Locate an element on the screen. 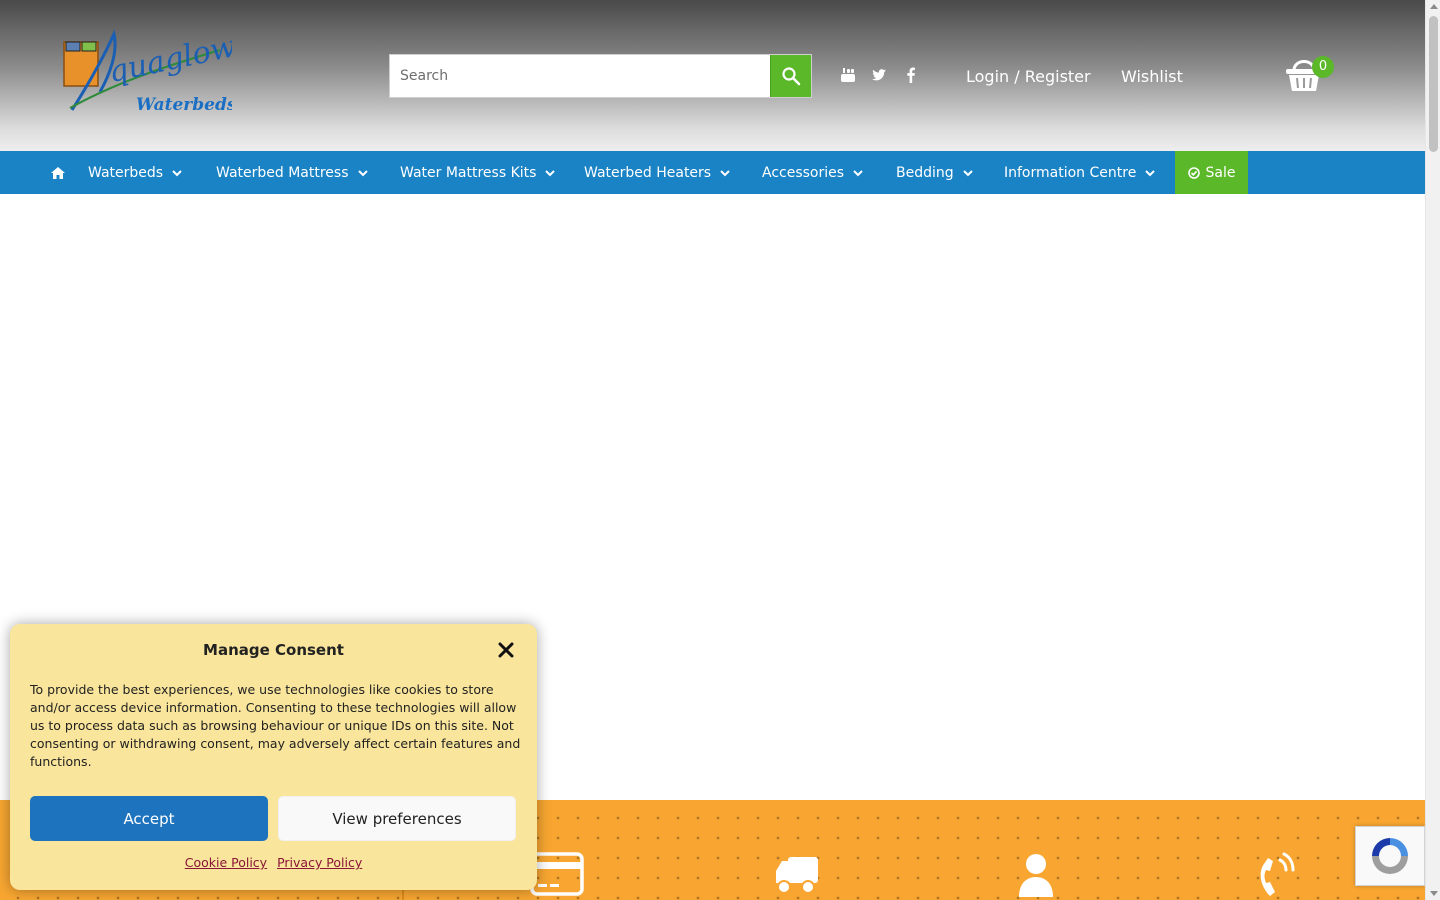  phone-icon is located at coordinates (1277, 874).